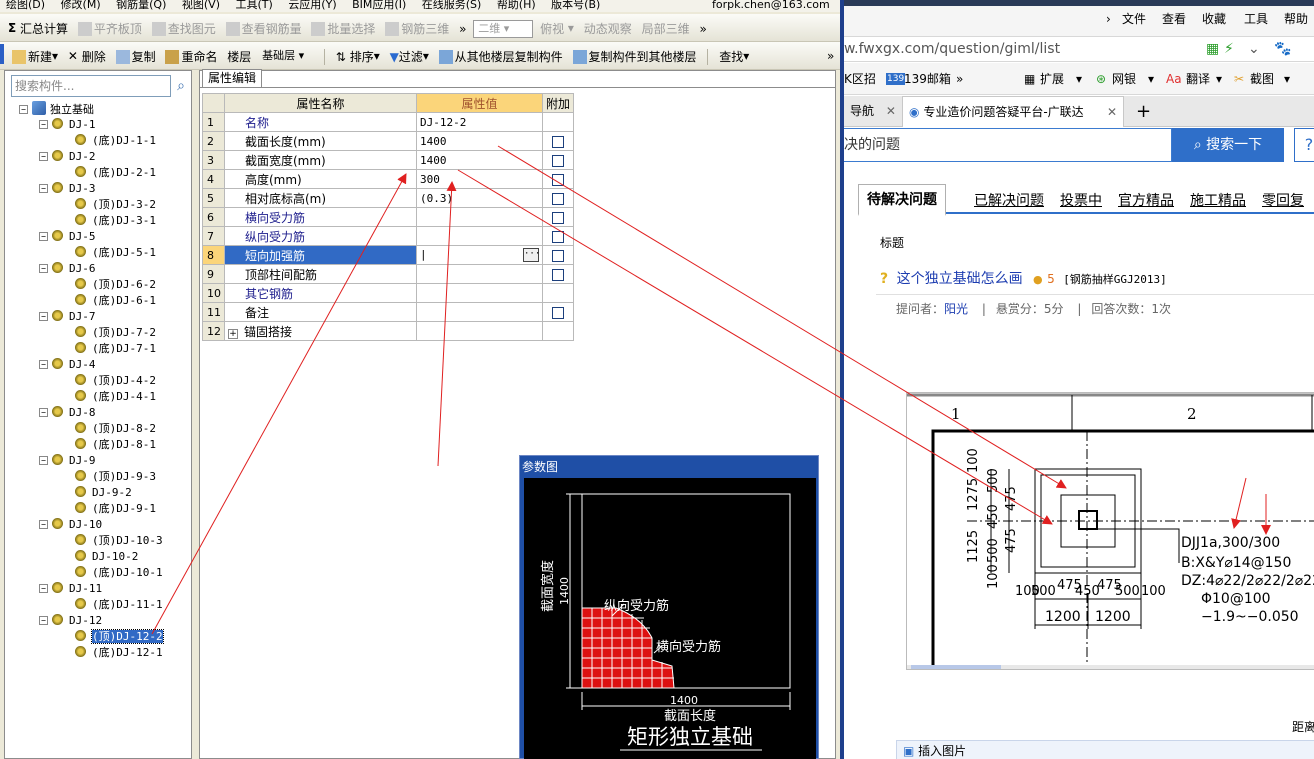 This screenshot has width=1314, height=759. I want to click on view-mode-select: 二维 ▾, so click(503, 28).